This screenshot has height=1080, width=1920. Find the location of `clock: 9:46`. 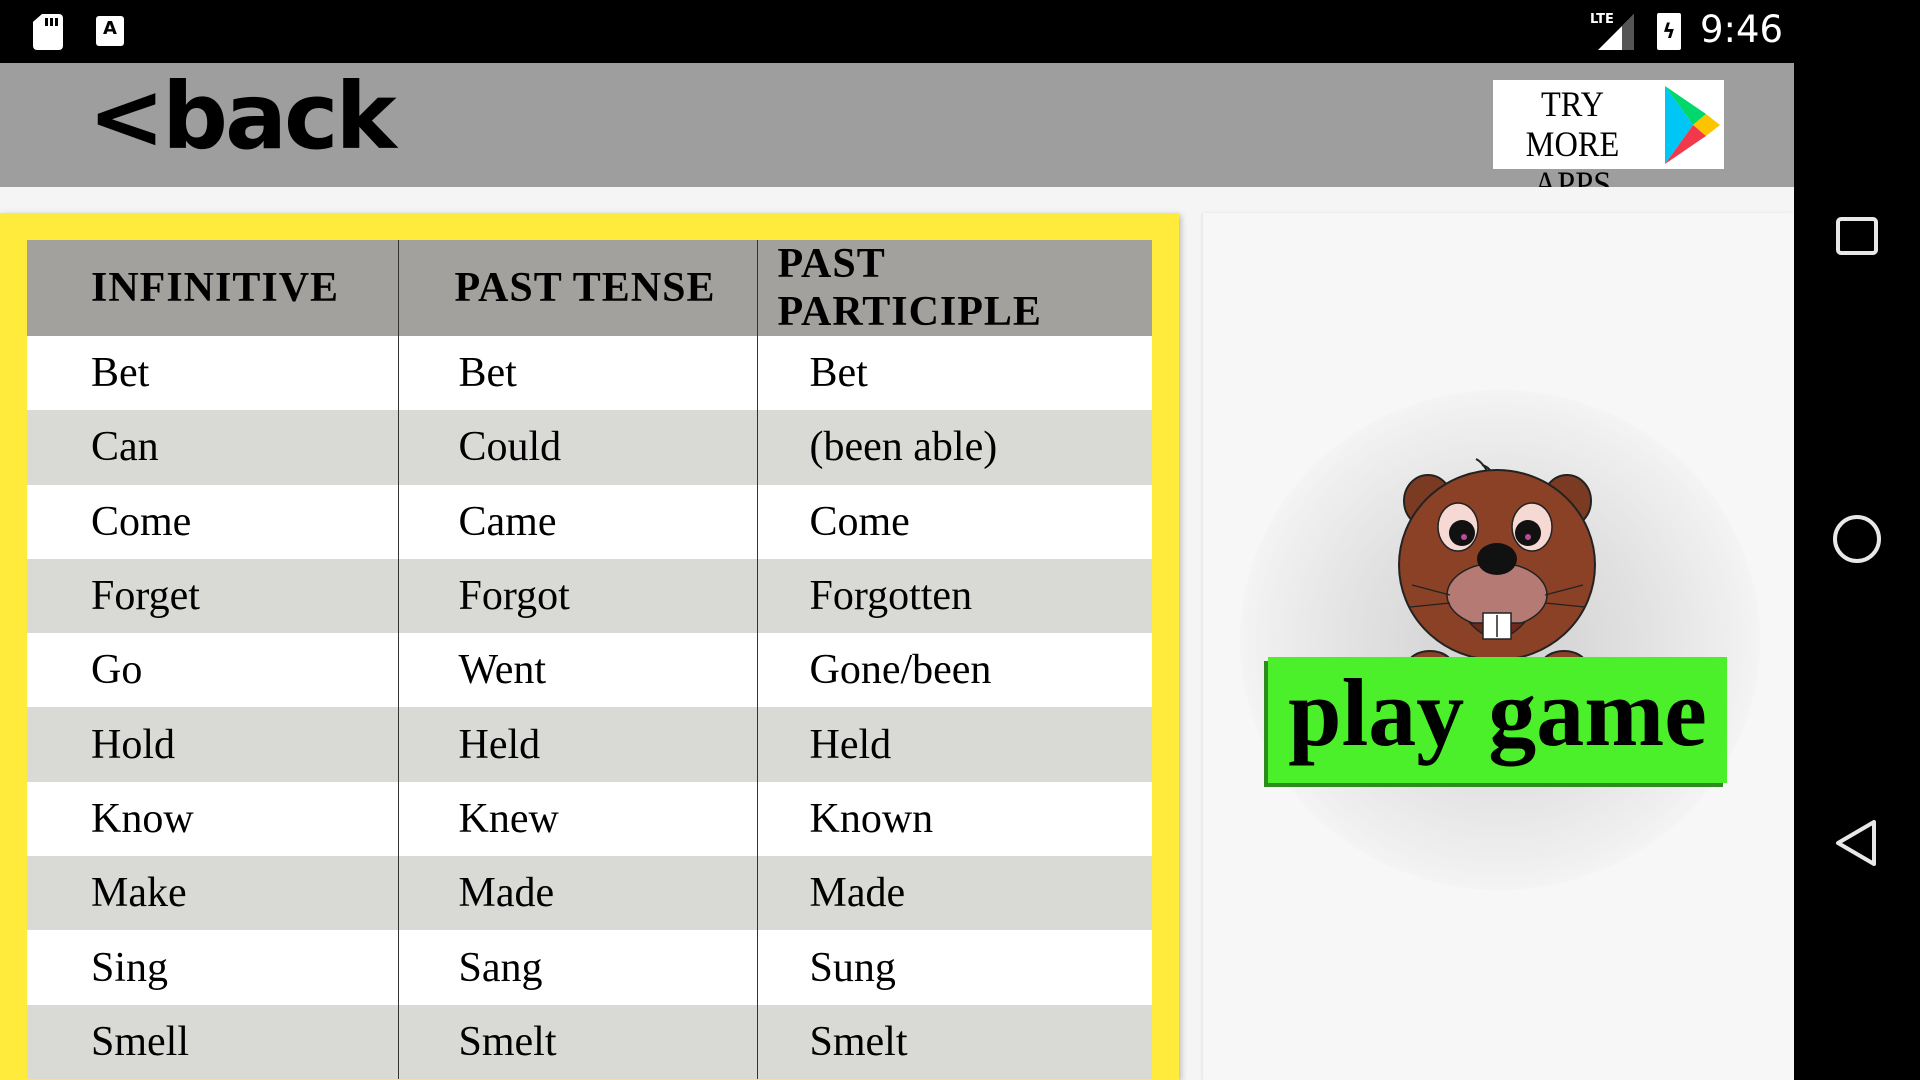

clock: 9:46 is located at coordinates (1742, 29).